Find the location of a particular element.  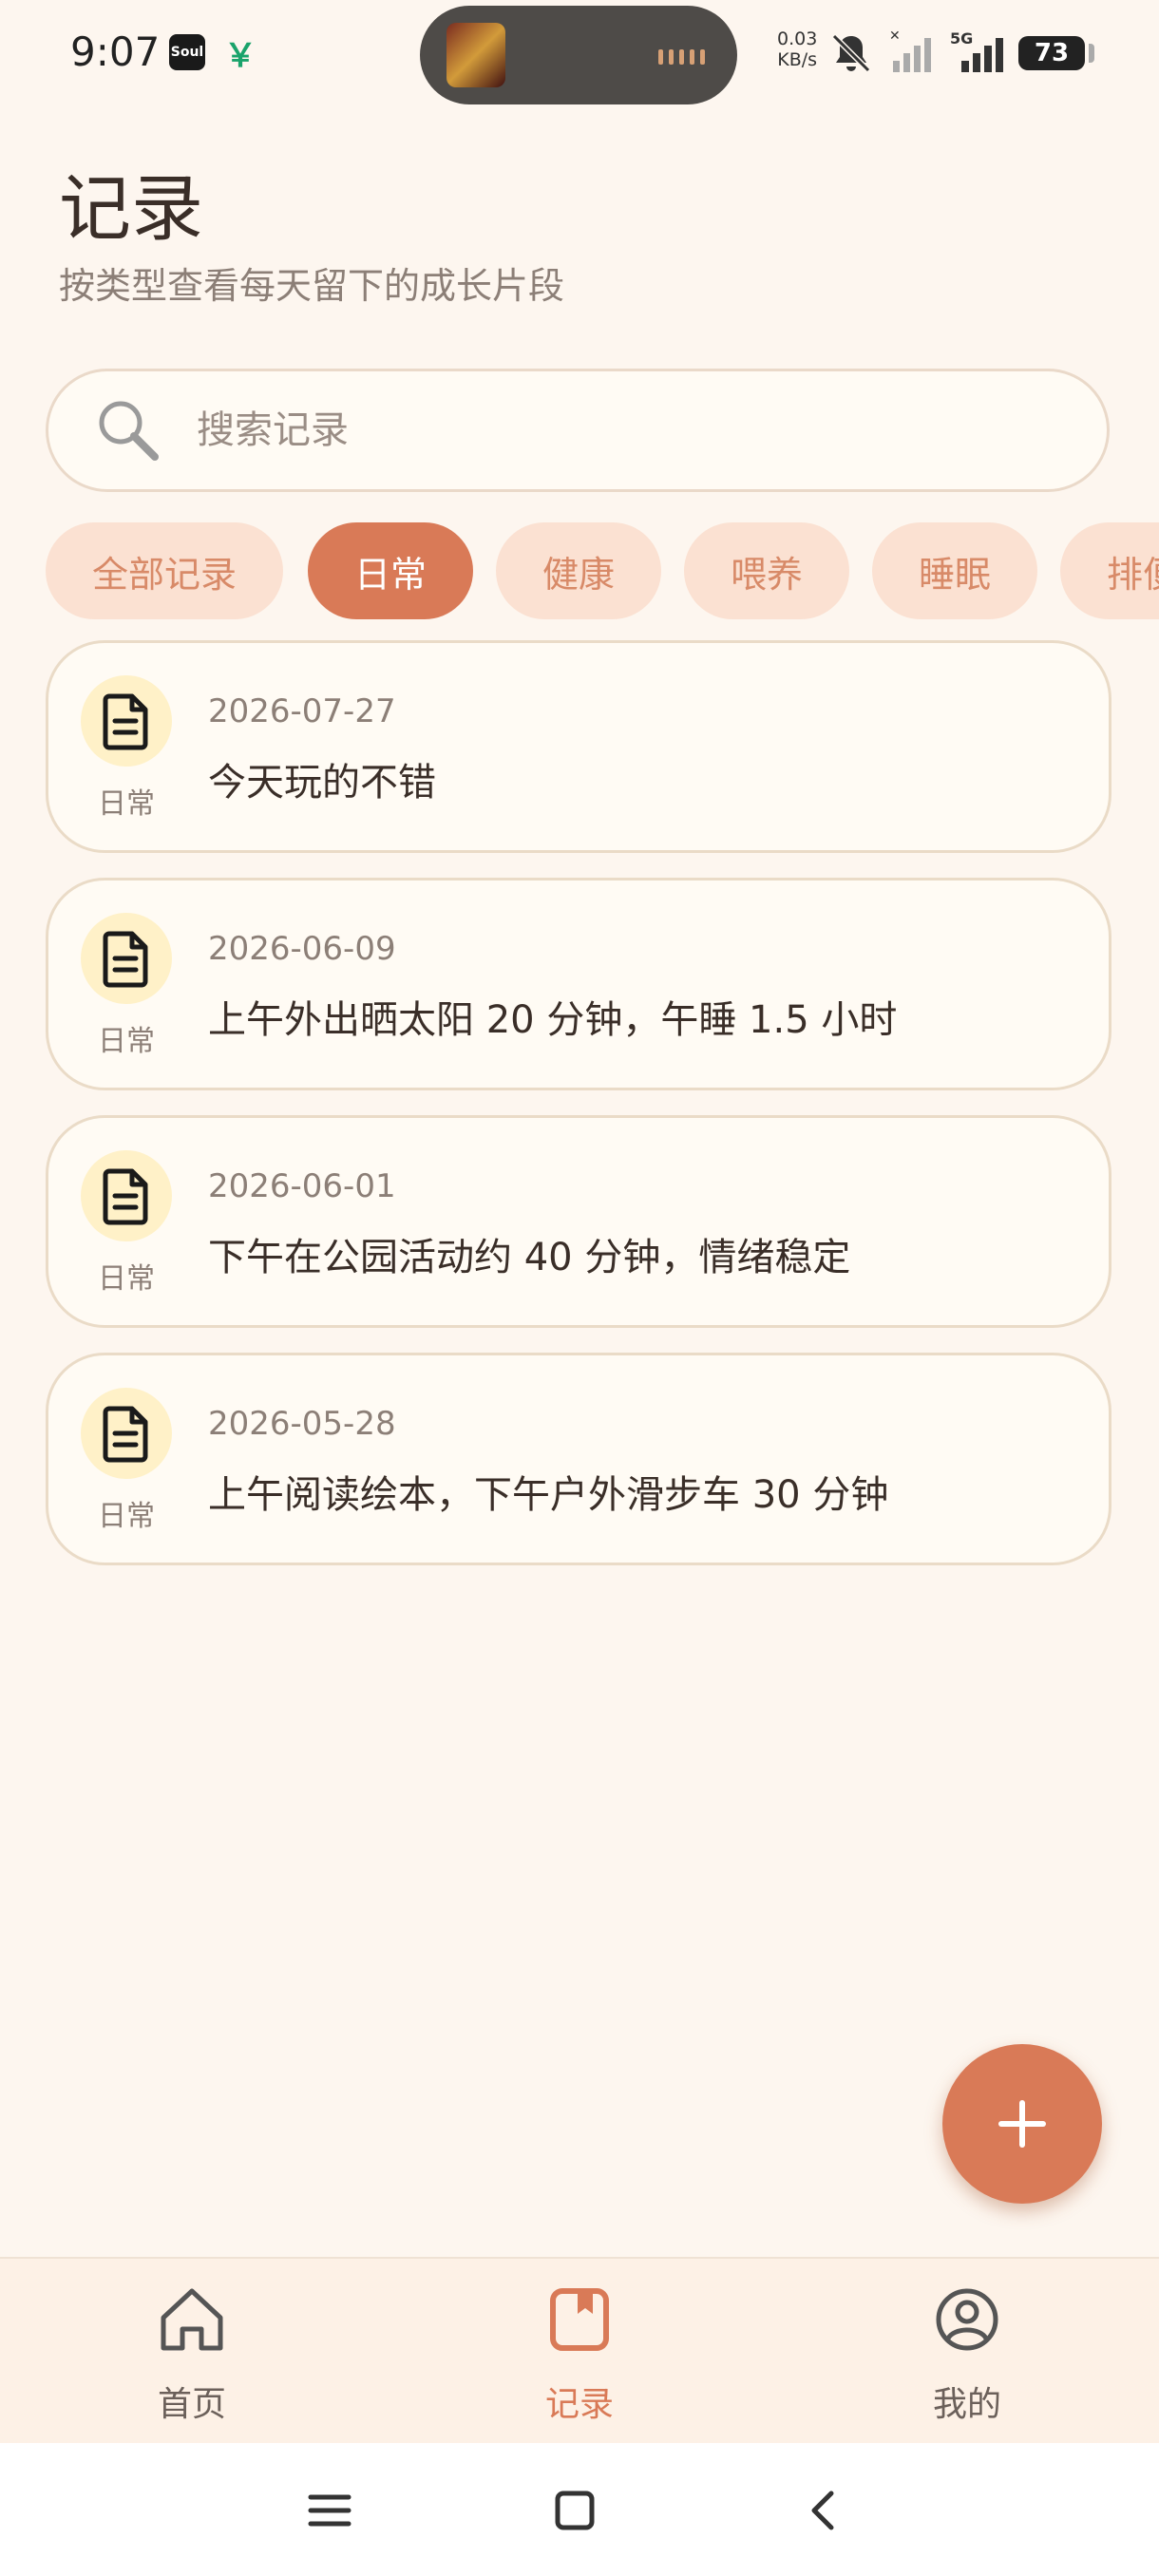

filter-chips: 全部记录 日常 健康 喂养 睡眠 排便 is located at coordinates (602, 570).